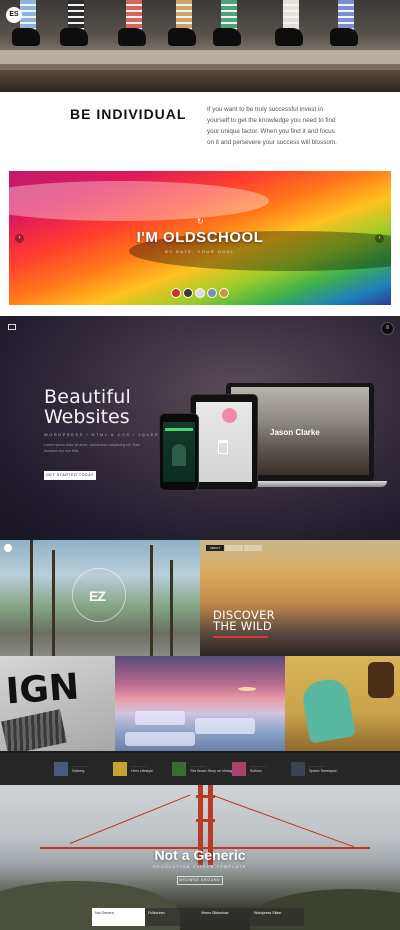 The image size is (400, 930). I want to click on hero-title-line1: Beautiful, so click(87, 397).